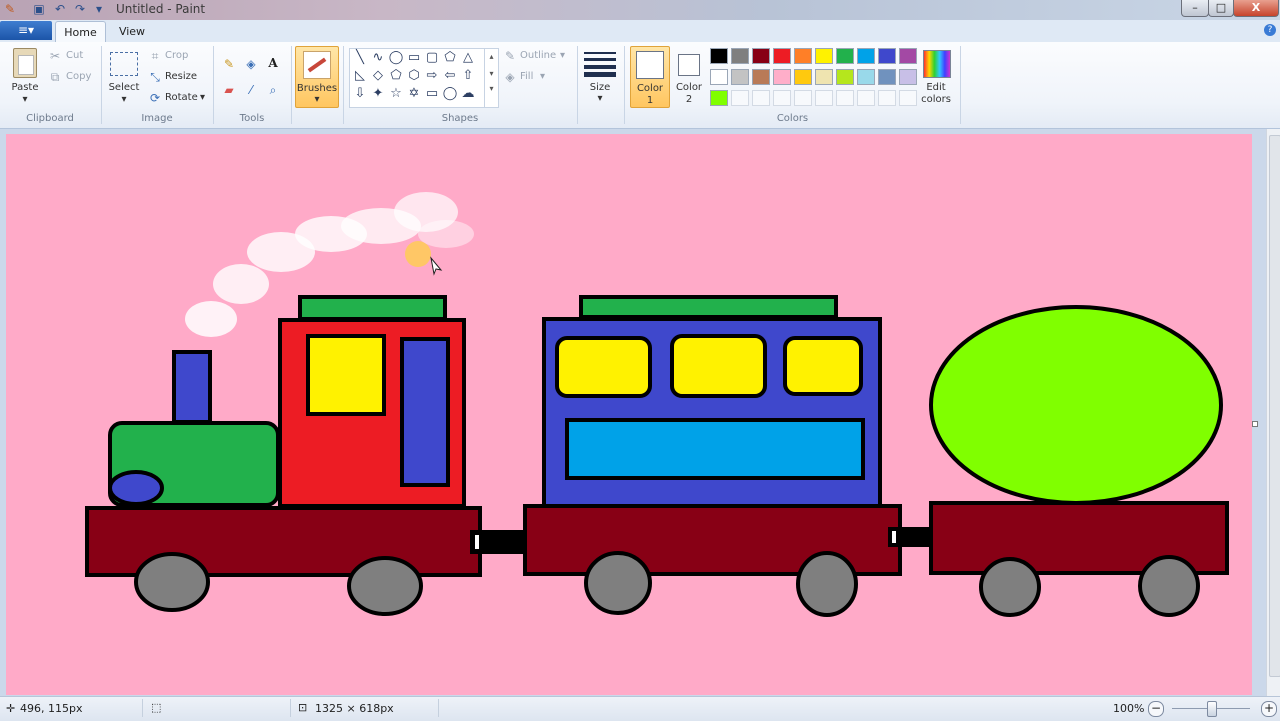 Image resolution: width=1280 pixels, height=721 pixels. Describe the element at coordinates (450, 58) in the screenshot. I see `polygon-shape-icon: ⬠` at that location.